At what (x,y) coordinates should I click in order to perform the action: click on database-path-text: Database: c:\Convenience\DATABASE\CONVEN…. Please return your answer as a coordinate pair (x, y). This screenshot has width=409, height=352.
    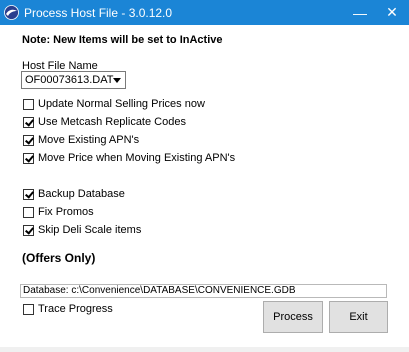
    Looking at the image, I should click on (159, 290).